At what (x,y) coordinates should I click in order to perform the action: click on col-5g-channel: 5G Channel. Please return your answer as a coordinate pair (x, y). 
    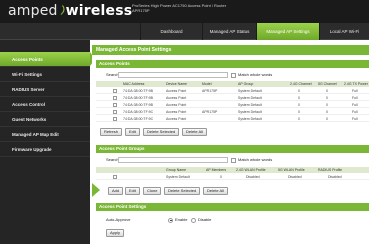
    Looking at the image, I should click on (327, 84).